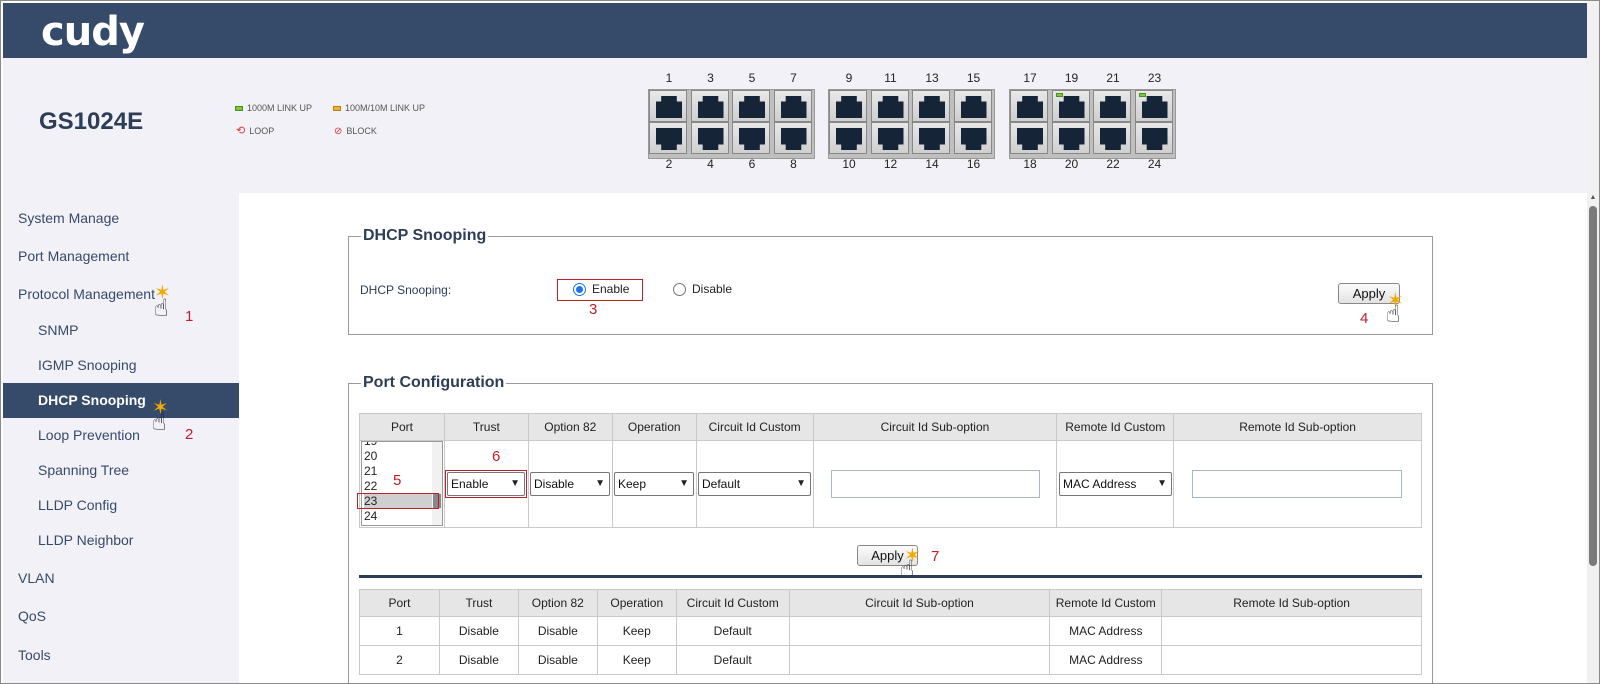 This screenshot has width=1600, height=684. What do you see at coordinates (935, 427) in the screenshot?
I see `col-circuit-id-sub: Circuit Id Sub-option` at bounding box center [935, 427].